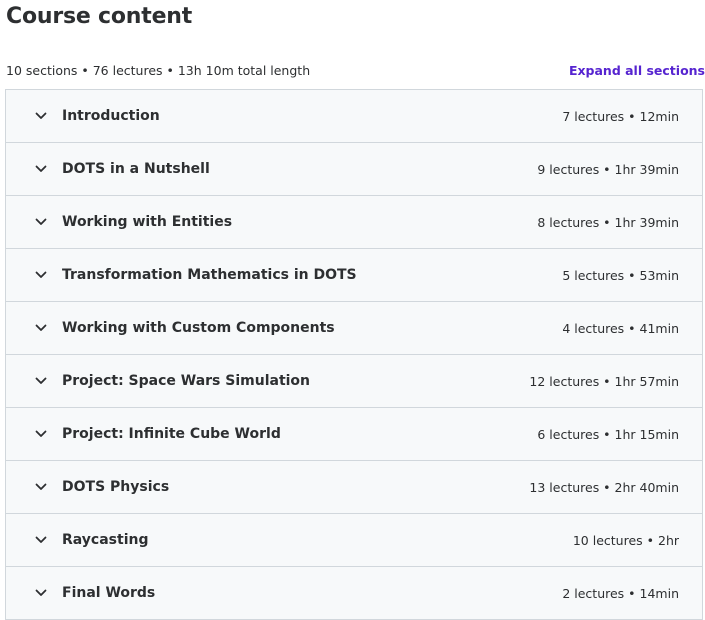 The width and height of the screenshot is (705, 620). What do you see at coordinates (604, 381) in the screenshot?
I see `section-meta: 12 lectures • 1hr 57min` at bounding box center [604, 381].